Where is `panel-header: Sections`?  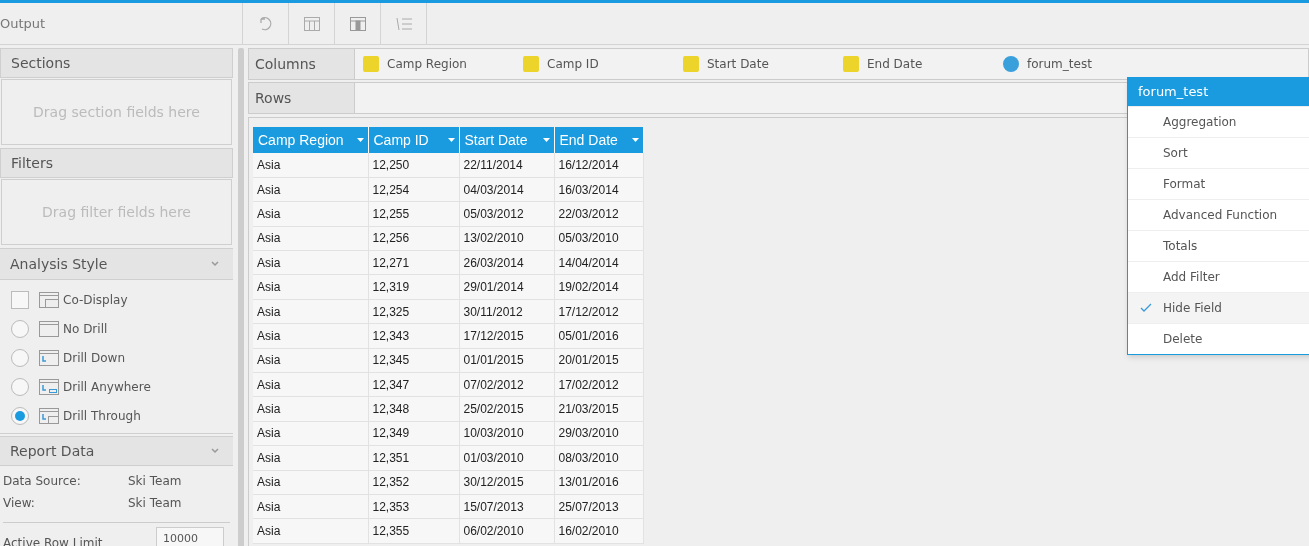
panel-header: Sections is located at coordinates (116, 63).